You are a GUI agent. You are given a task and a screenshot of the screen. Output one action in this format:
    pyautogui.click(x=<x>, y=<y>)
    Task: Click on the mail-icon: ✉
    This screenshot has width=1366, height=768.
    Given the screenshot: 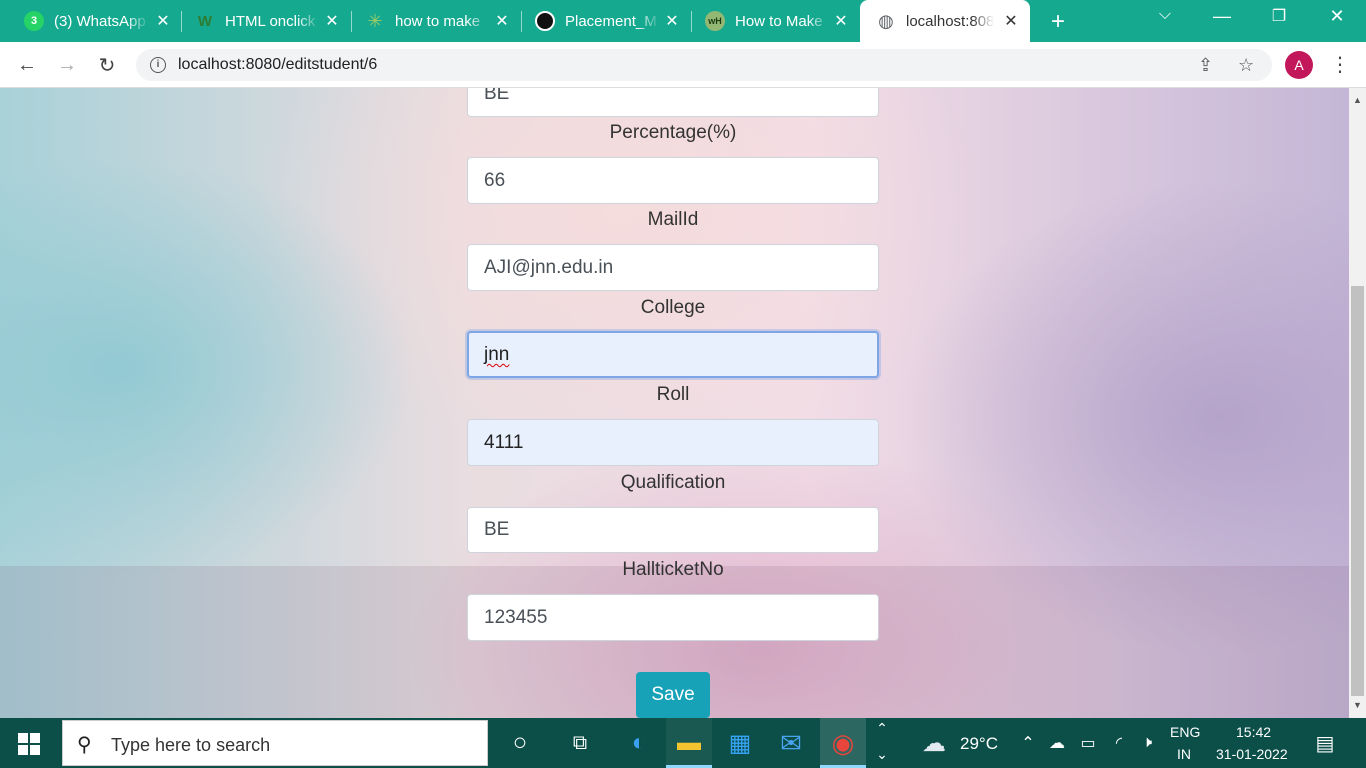 What is the action you would take?
    pyautogui.click(x=791, y=743)
    